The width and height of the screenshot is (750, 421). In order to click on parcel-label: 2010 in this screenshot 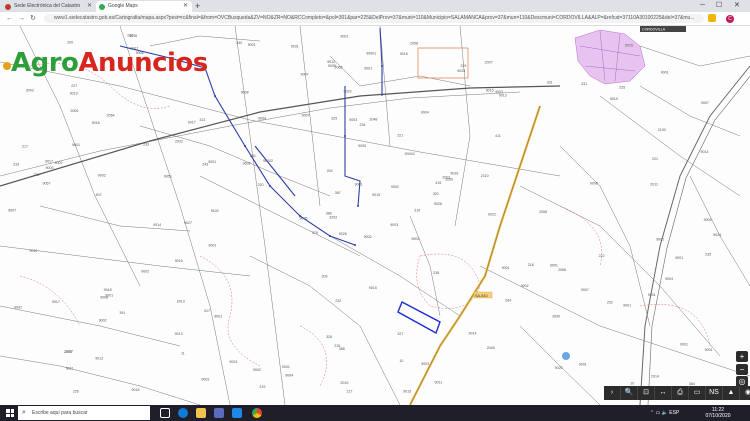, I will do `click(344, 383)`.